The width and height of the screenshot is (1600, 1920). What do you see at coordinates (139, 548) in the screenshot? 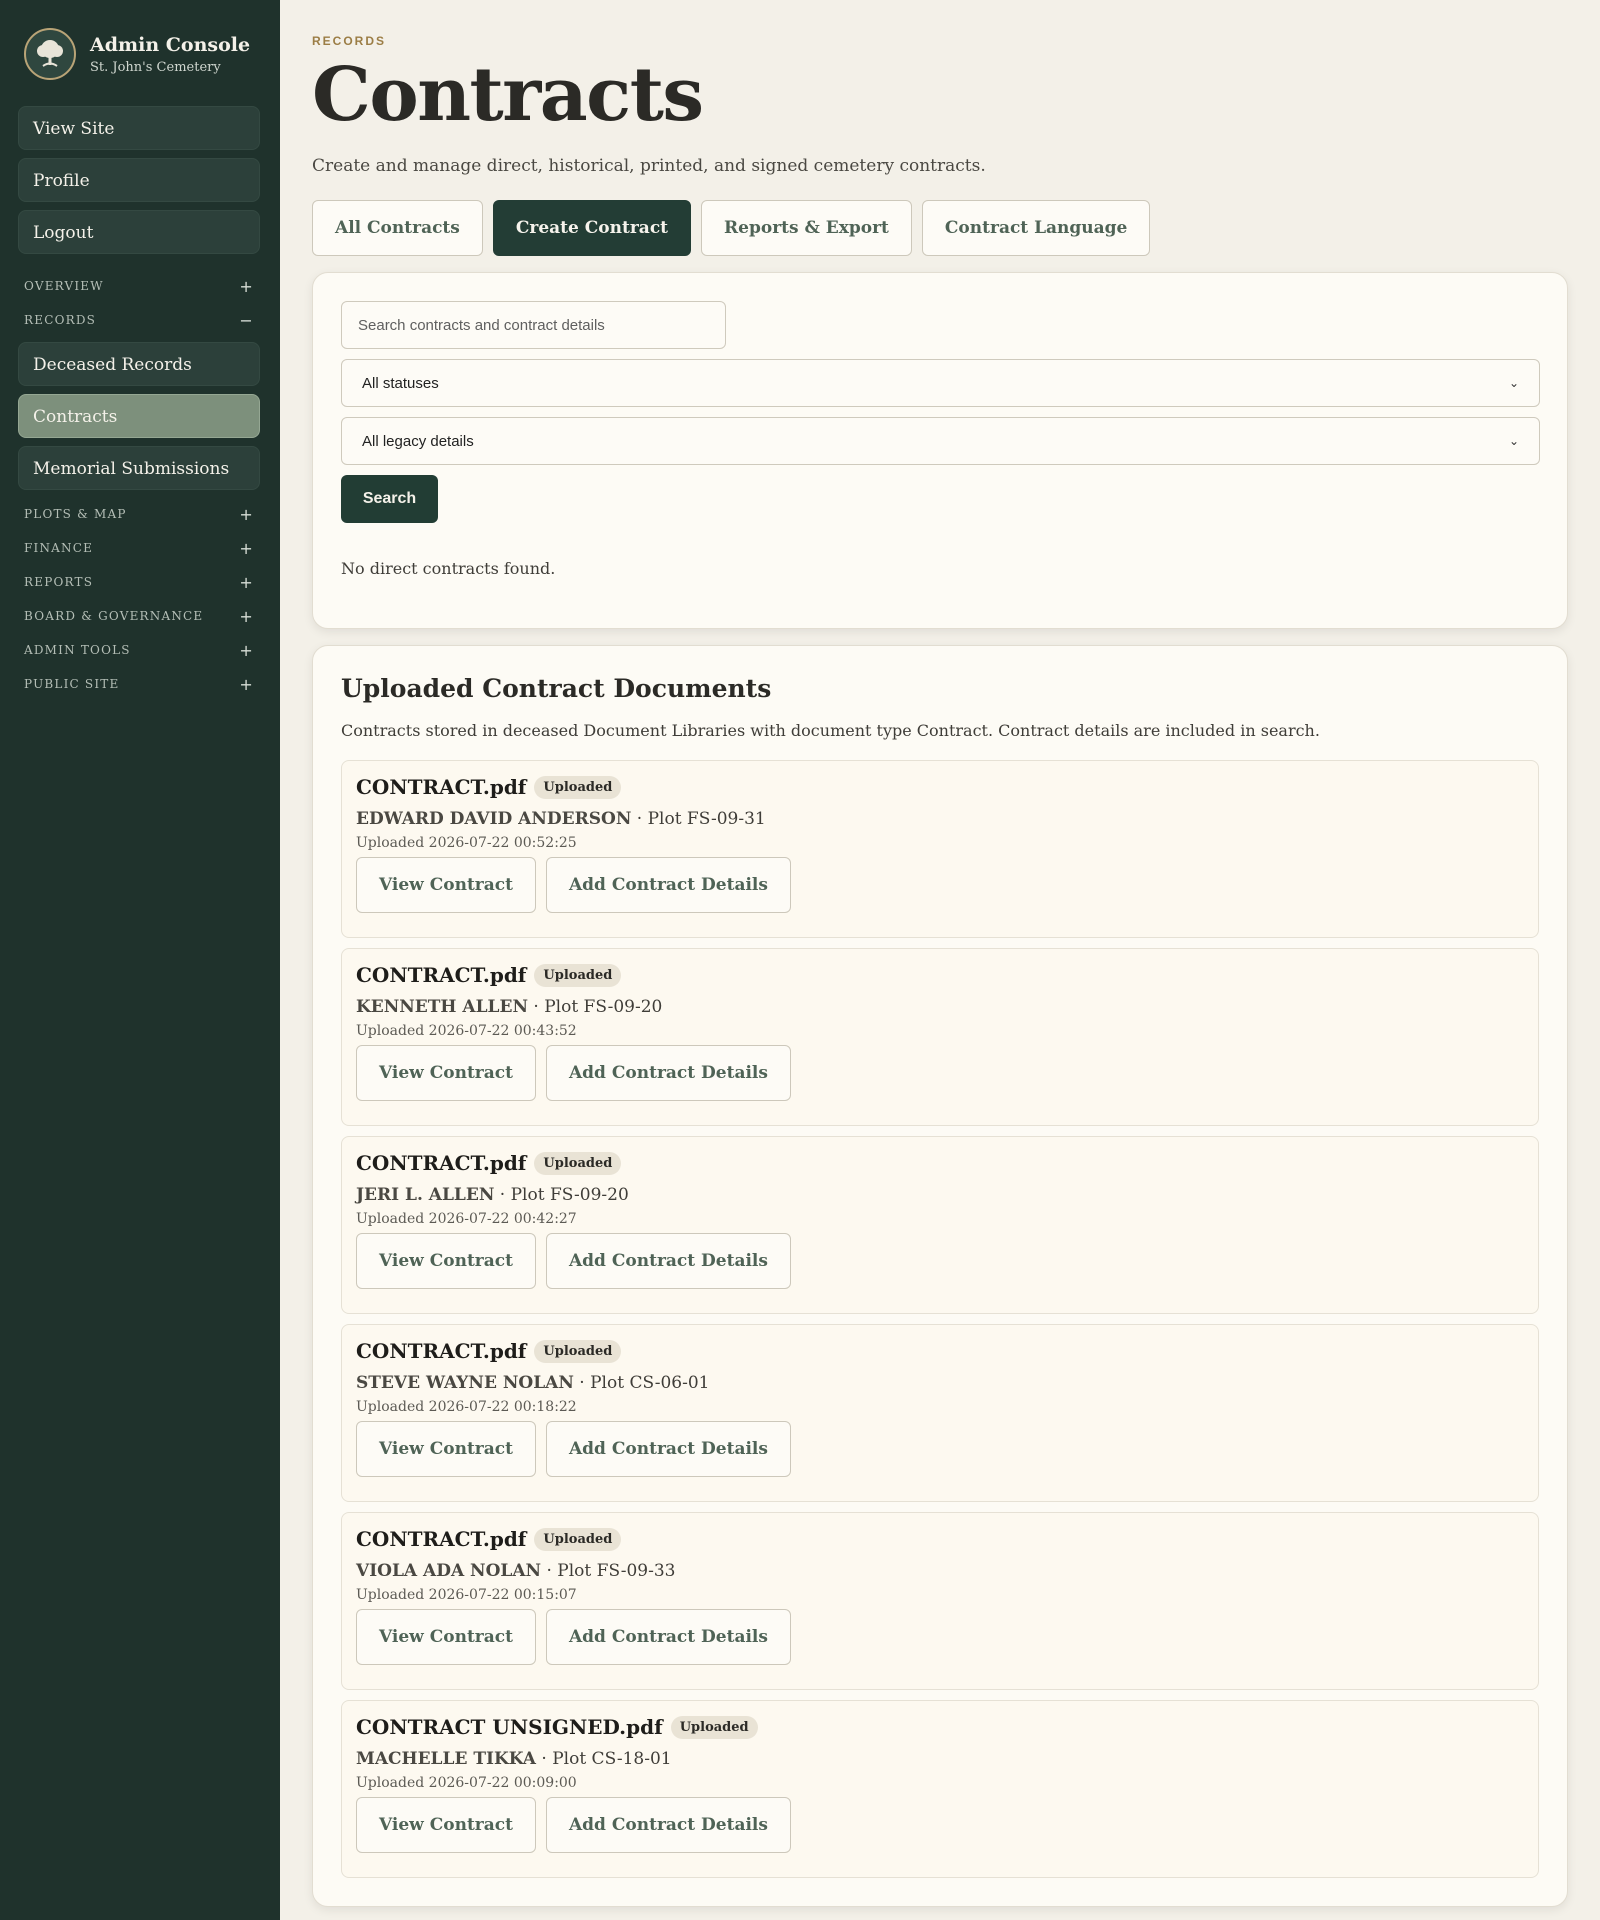
I see `section-finance: FINANCE +` at bounding box center [139, 548].